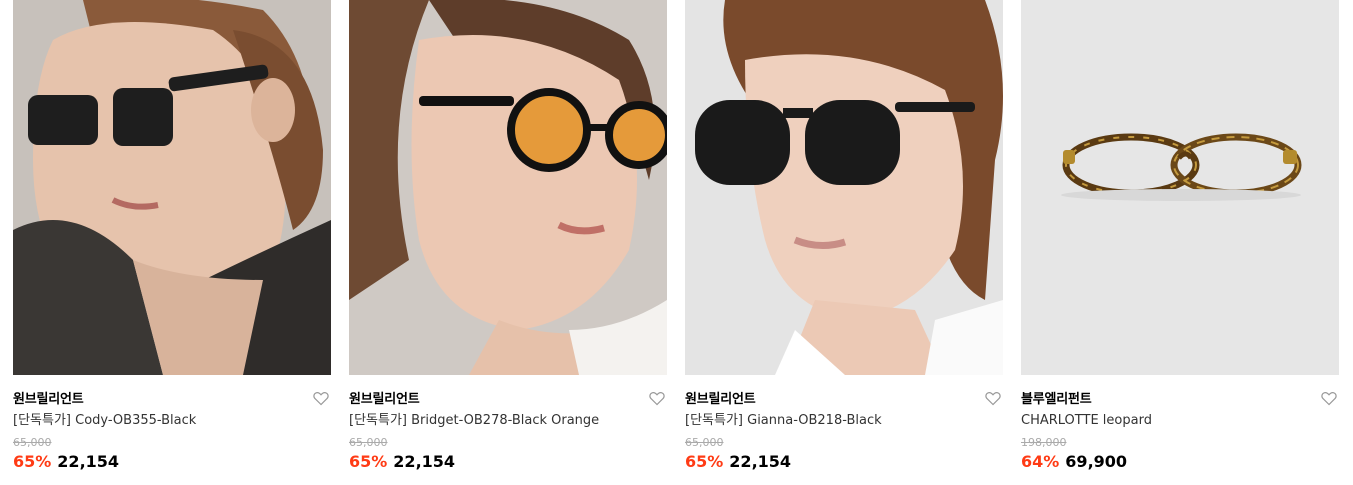 This screenshot has width=1353, height=485. What do you see at coordinates (172, 421) in the screenshot?
I see `product-name: [단독특가] Cody-OB355-Black` at bounding box center [172, 421].